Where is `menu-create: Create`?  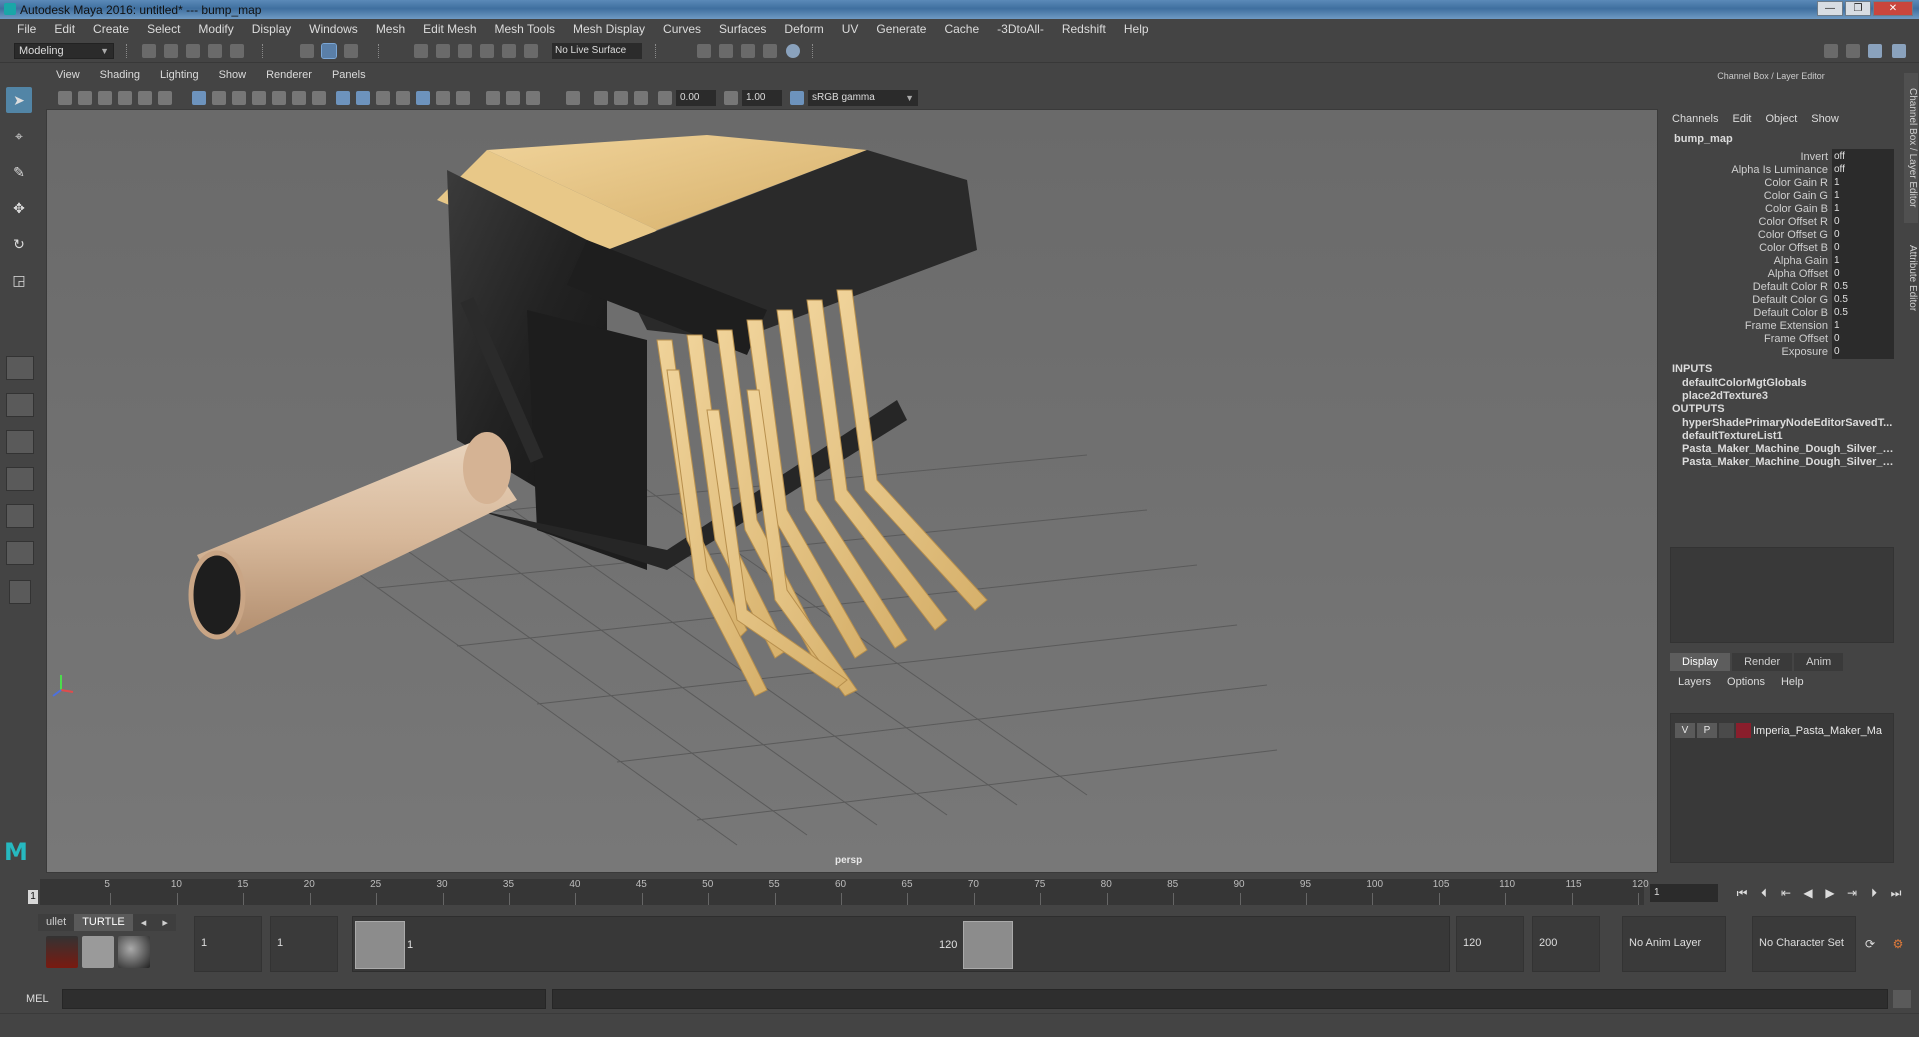
menu-create: Create is located at coordinates (111, 29).